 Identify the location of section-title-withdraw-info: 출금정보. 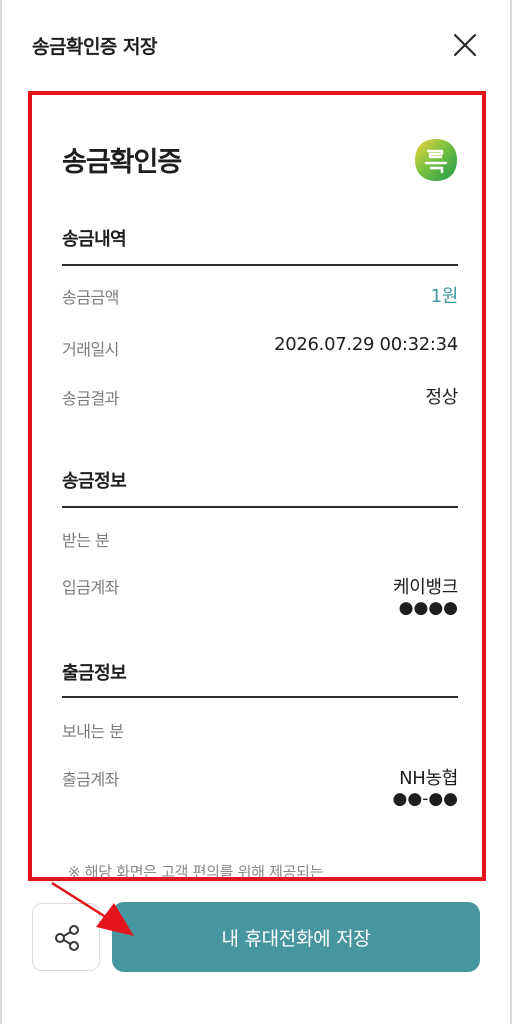
(94, 673).